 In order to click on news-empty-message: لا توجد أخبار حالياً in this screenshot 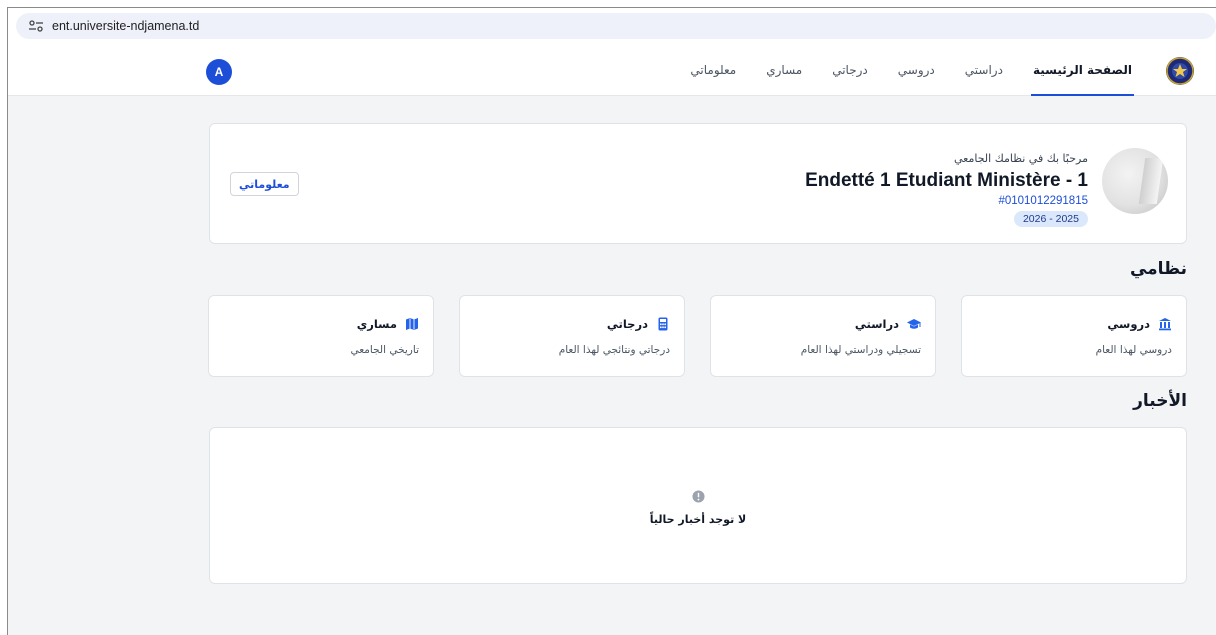, I will do `click(698, 519)`.